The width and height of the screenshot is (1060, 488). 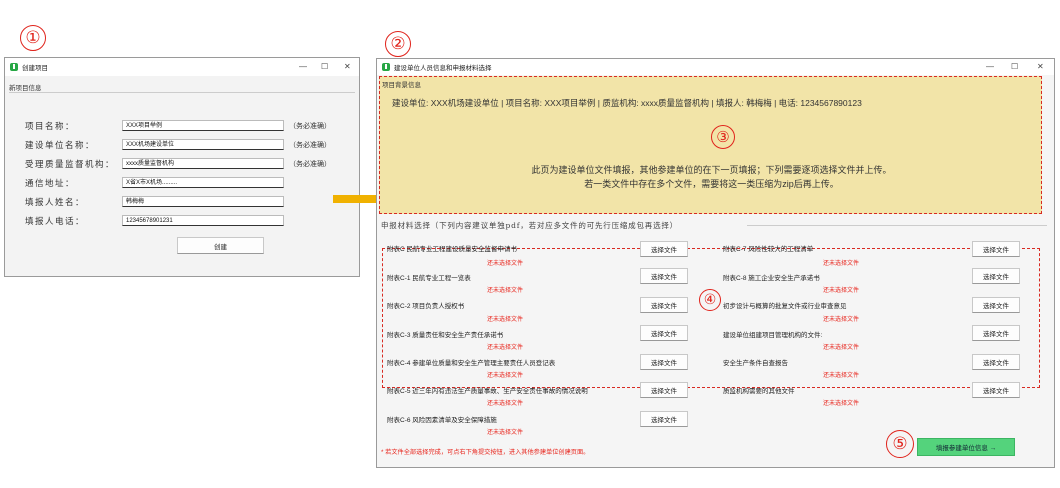 What do you see at coordinates (182, 67) in the screenshot?
I see `title-bar: 创建项目 — ☐ ✕` at bounding box center [182, 67].